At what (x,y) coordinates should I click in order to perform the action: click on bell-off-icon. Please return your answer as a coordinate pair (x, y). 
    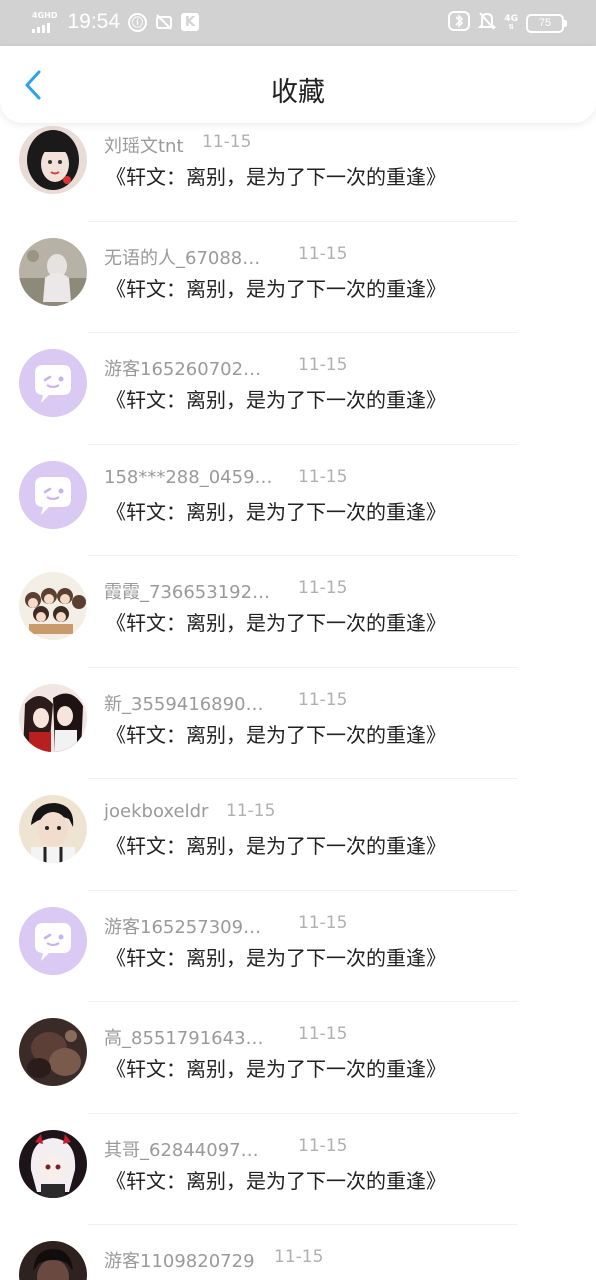
    Looking at the image, I should click on (487, 23).